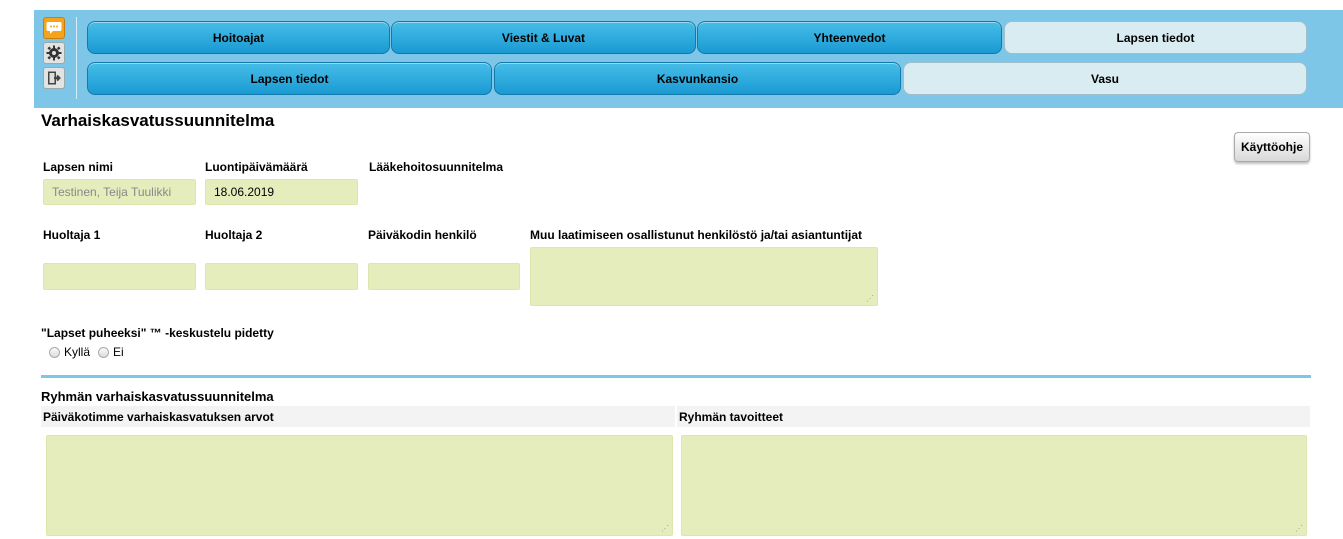  I want to click on discussion-radio-group: Kyllä Ei, so click(90, 352).